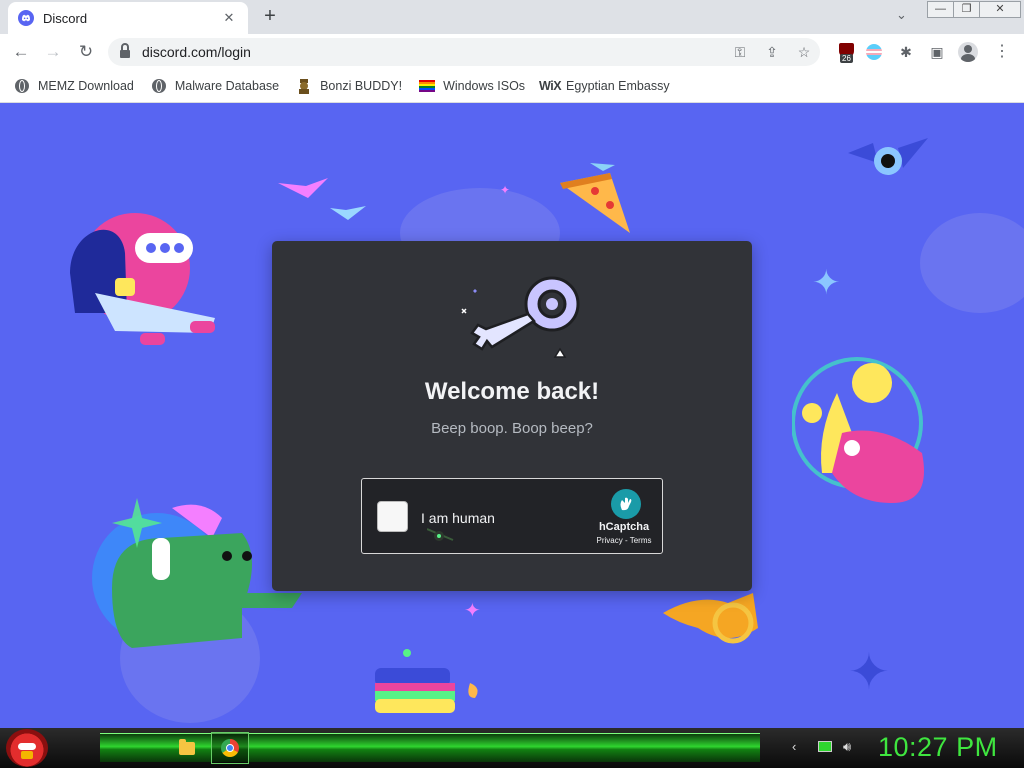  Describe the element at coordinates (512, 314) in the screenshot. I see `key-illustration-icon` at that location.